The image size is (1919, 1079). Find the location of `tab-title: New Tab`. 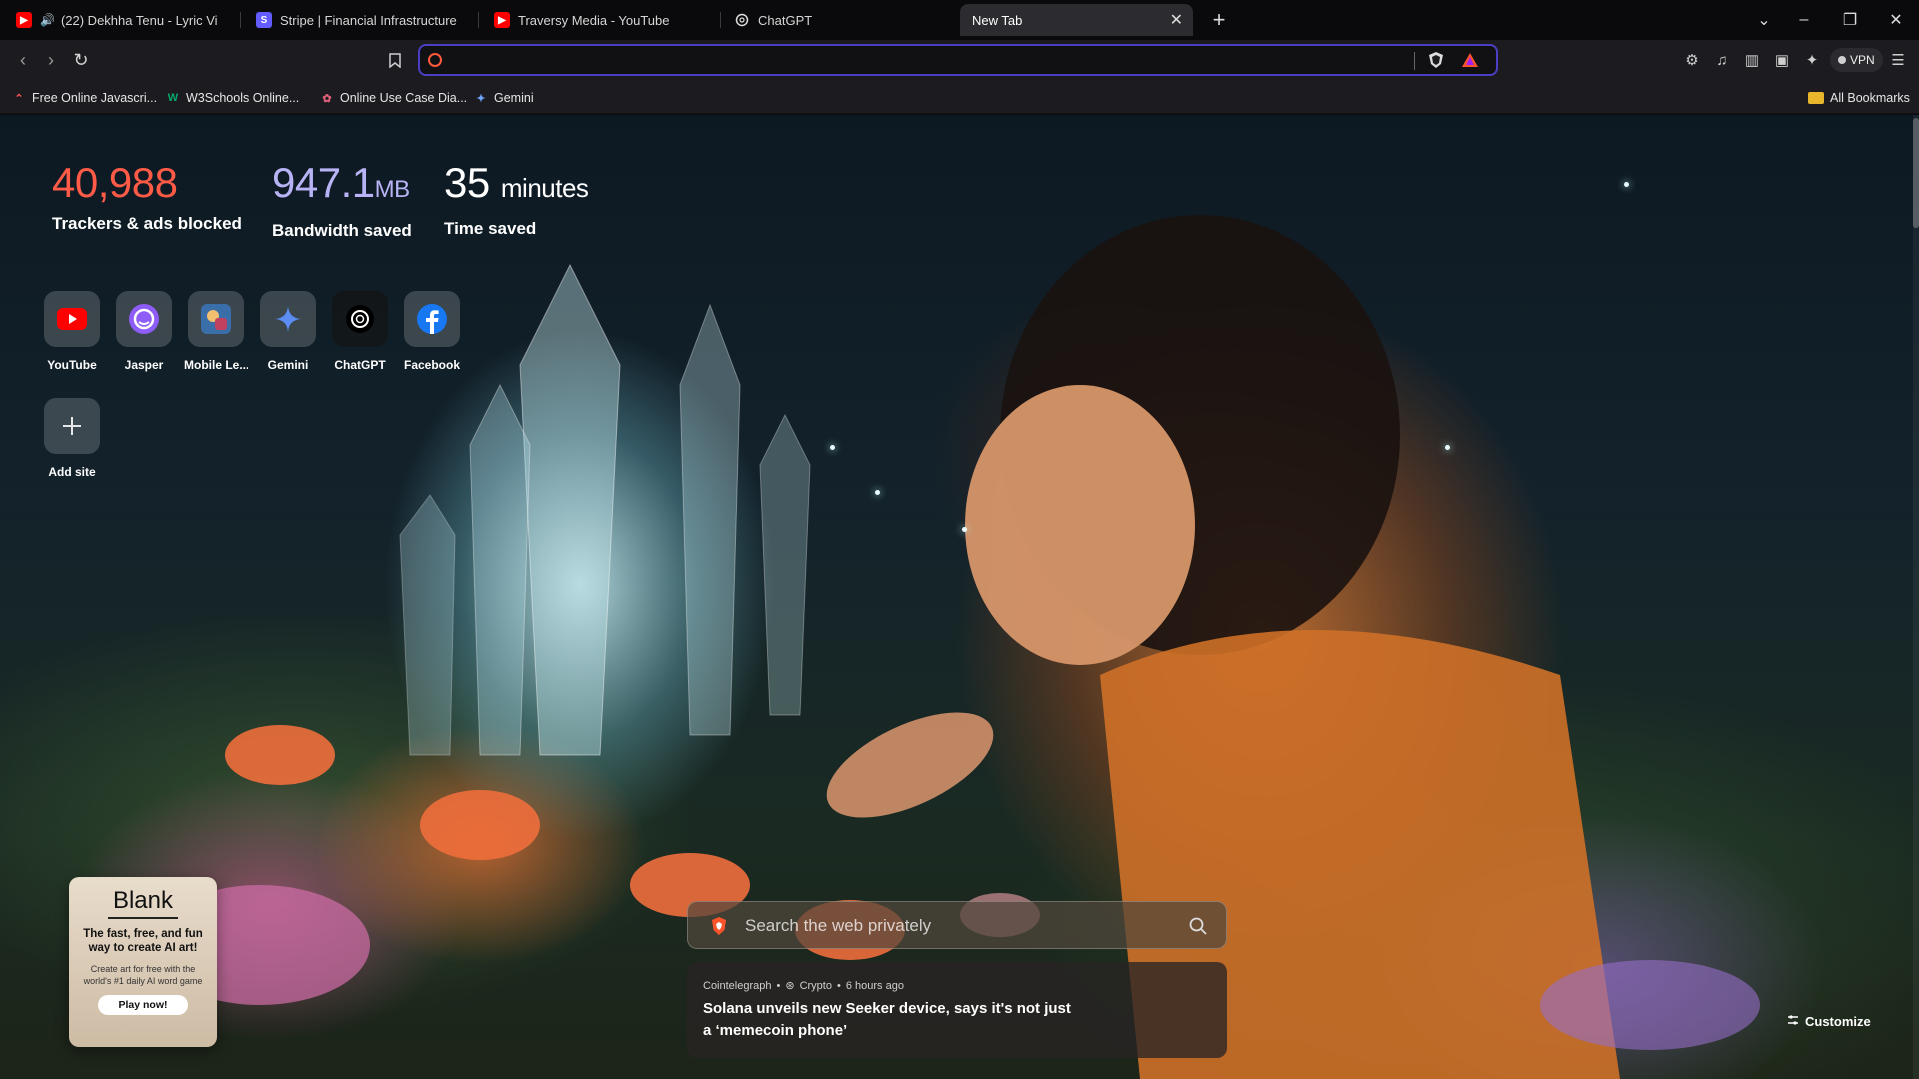

tab-title: New Tab is located at coordinates (997, 20).